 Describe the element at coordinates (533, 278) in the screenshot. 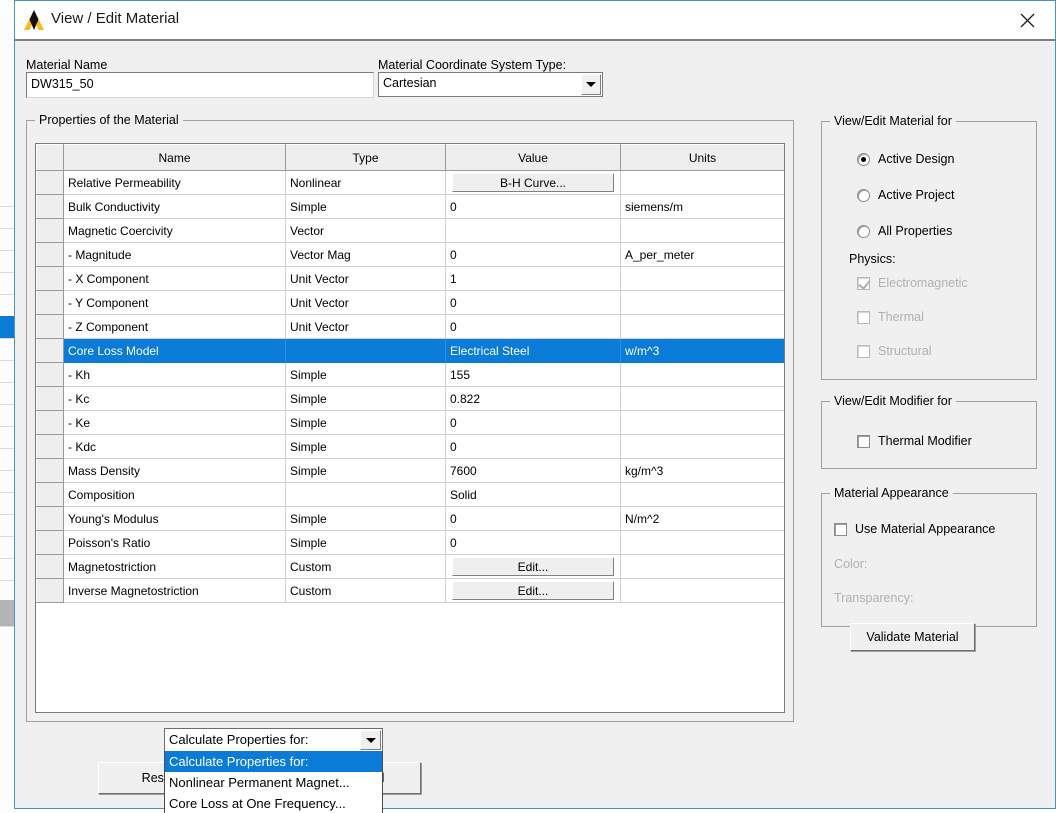

I see `cell-value: 1` at that location.